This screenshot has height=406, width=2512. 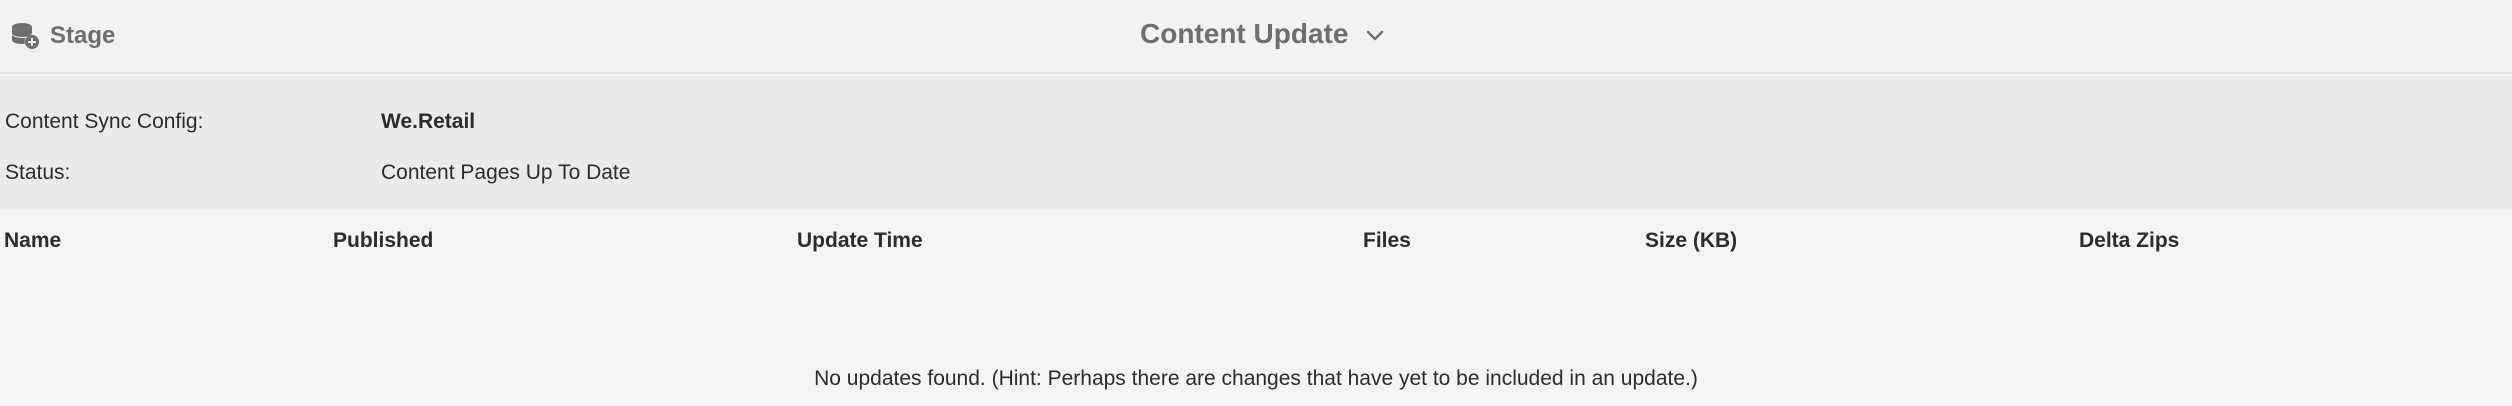 What do you see at coordinates (1244, 33) in the screenshot?
I see `page-title: Content Update` at bounding box center [1244, 33].